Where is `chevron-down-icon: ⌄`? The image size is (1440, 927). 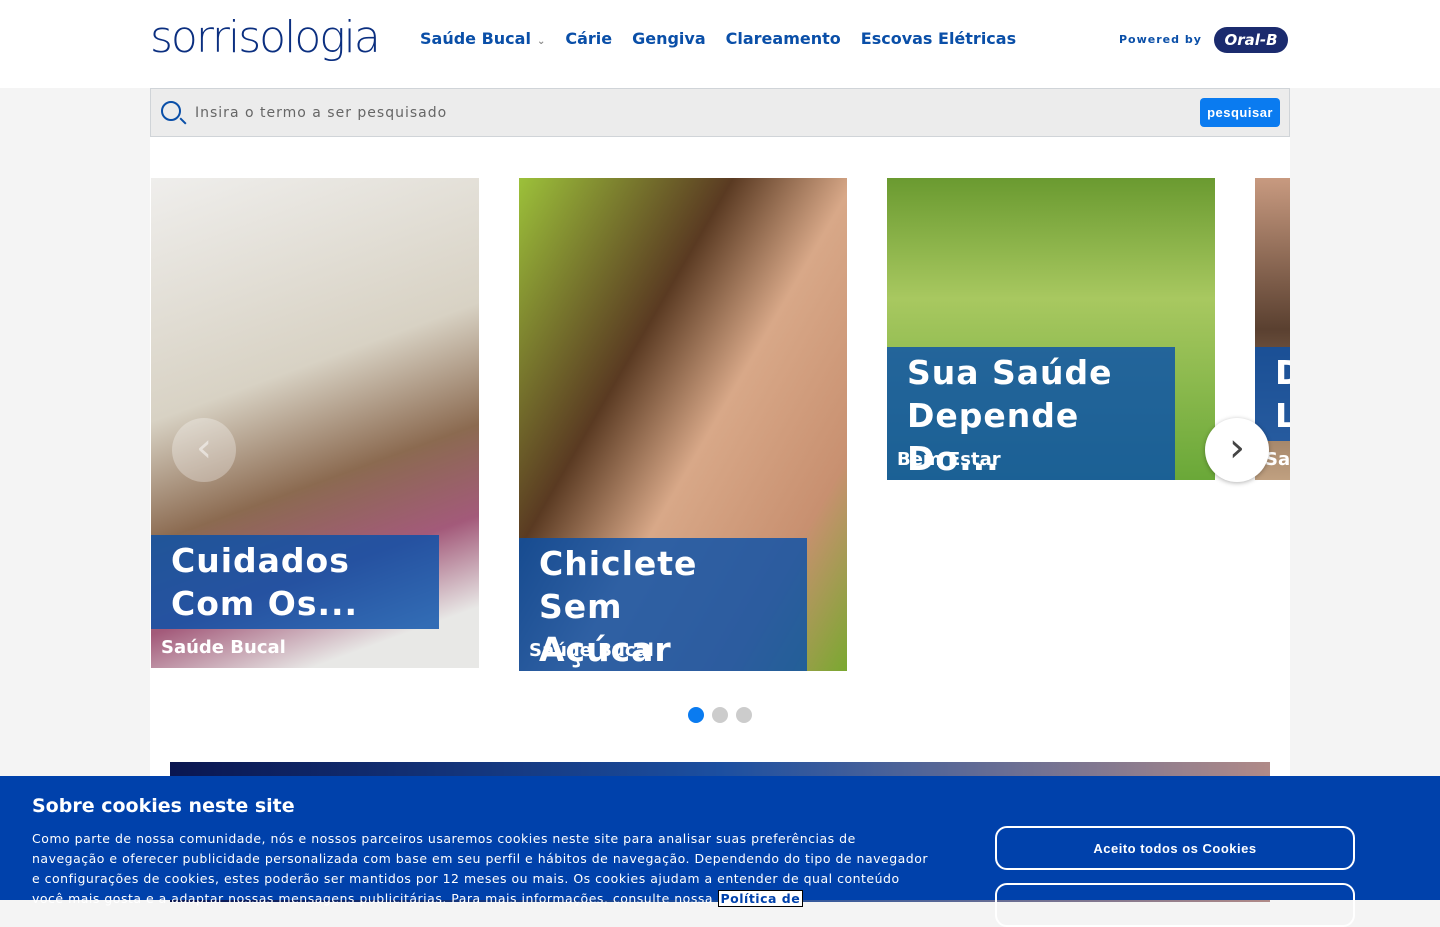
chevron-down-icon: ⌄ is located at coordinates (541, 41).